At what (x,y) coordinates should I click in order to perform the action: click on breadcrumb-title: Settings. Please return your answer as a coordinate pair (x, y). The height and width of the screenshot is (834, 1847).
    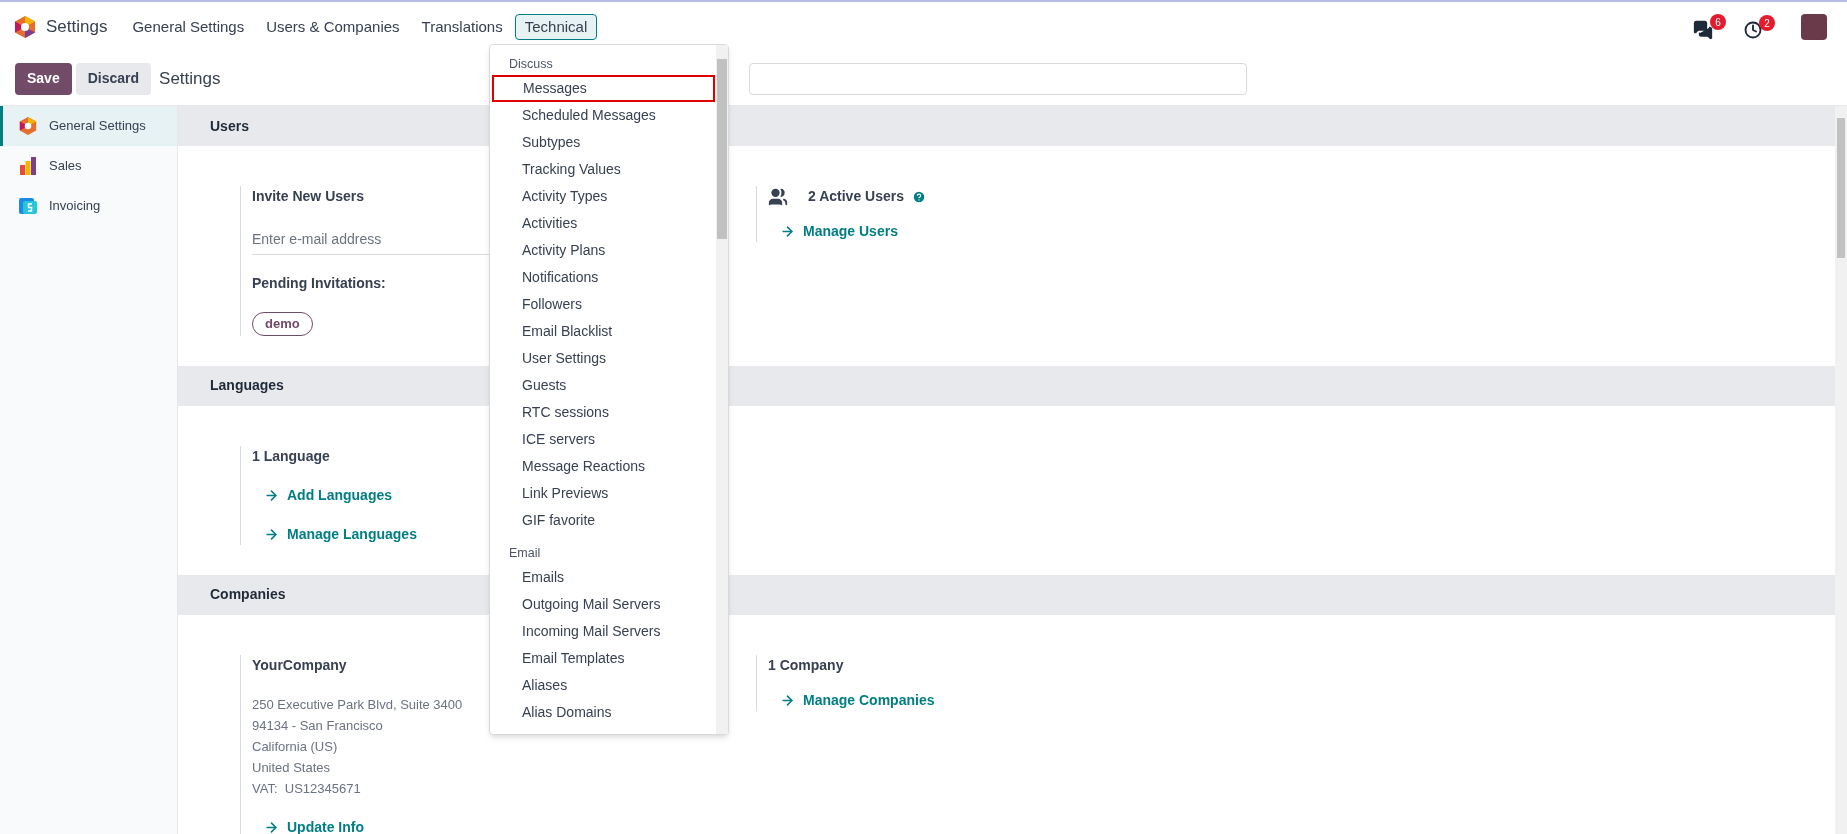
    Looking at the image, I should click on (190, 78).